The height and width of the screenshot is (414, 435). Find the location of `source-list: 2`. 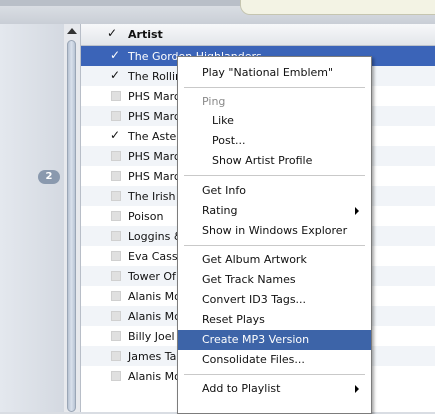

source-list: 2 is located at coordinates (32, 218).